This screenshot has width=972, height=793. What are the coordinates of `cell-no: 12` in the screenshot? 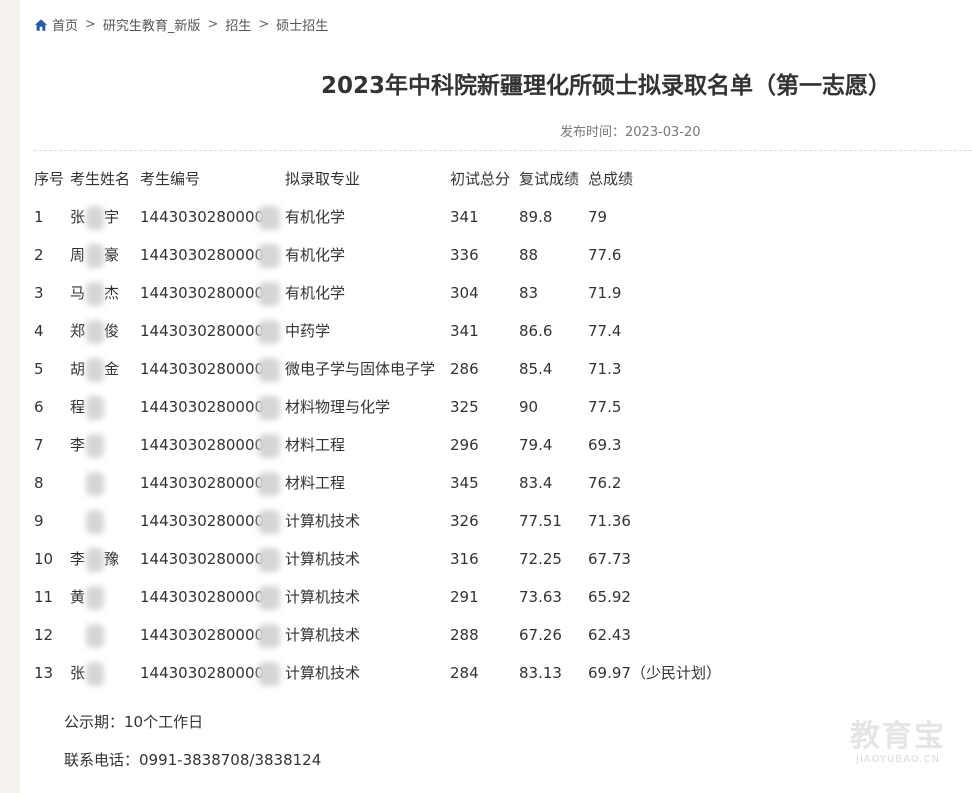 It's located at (44, 635).